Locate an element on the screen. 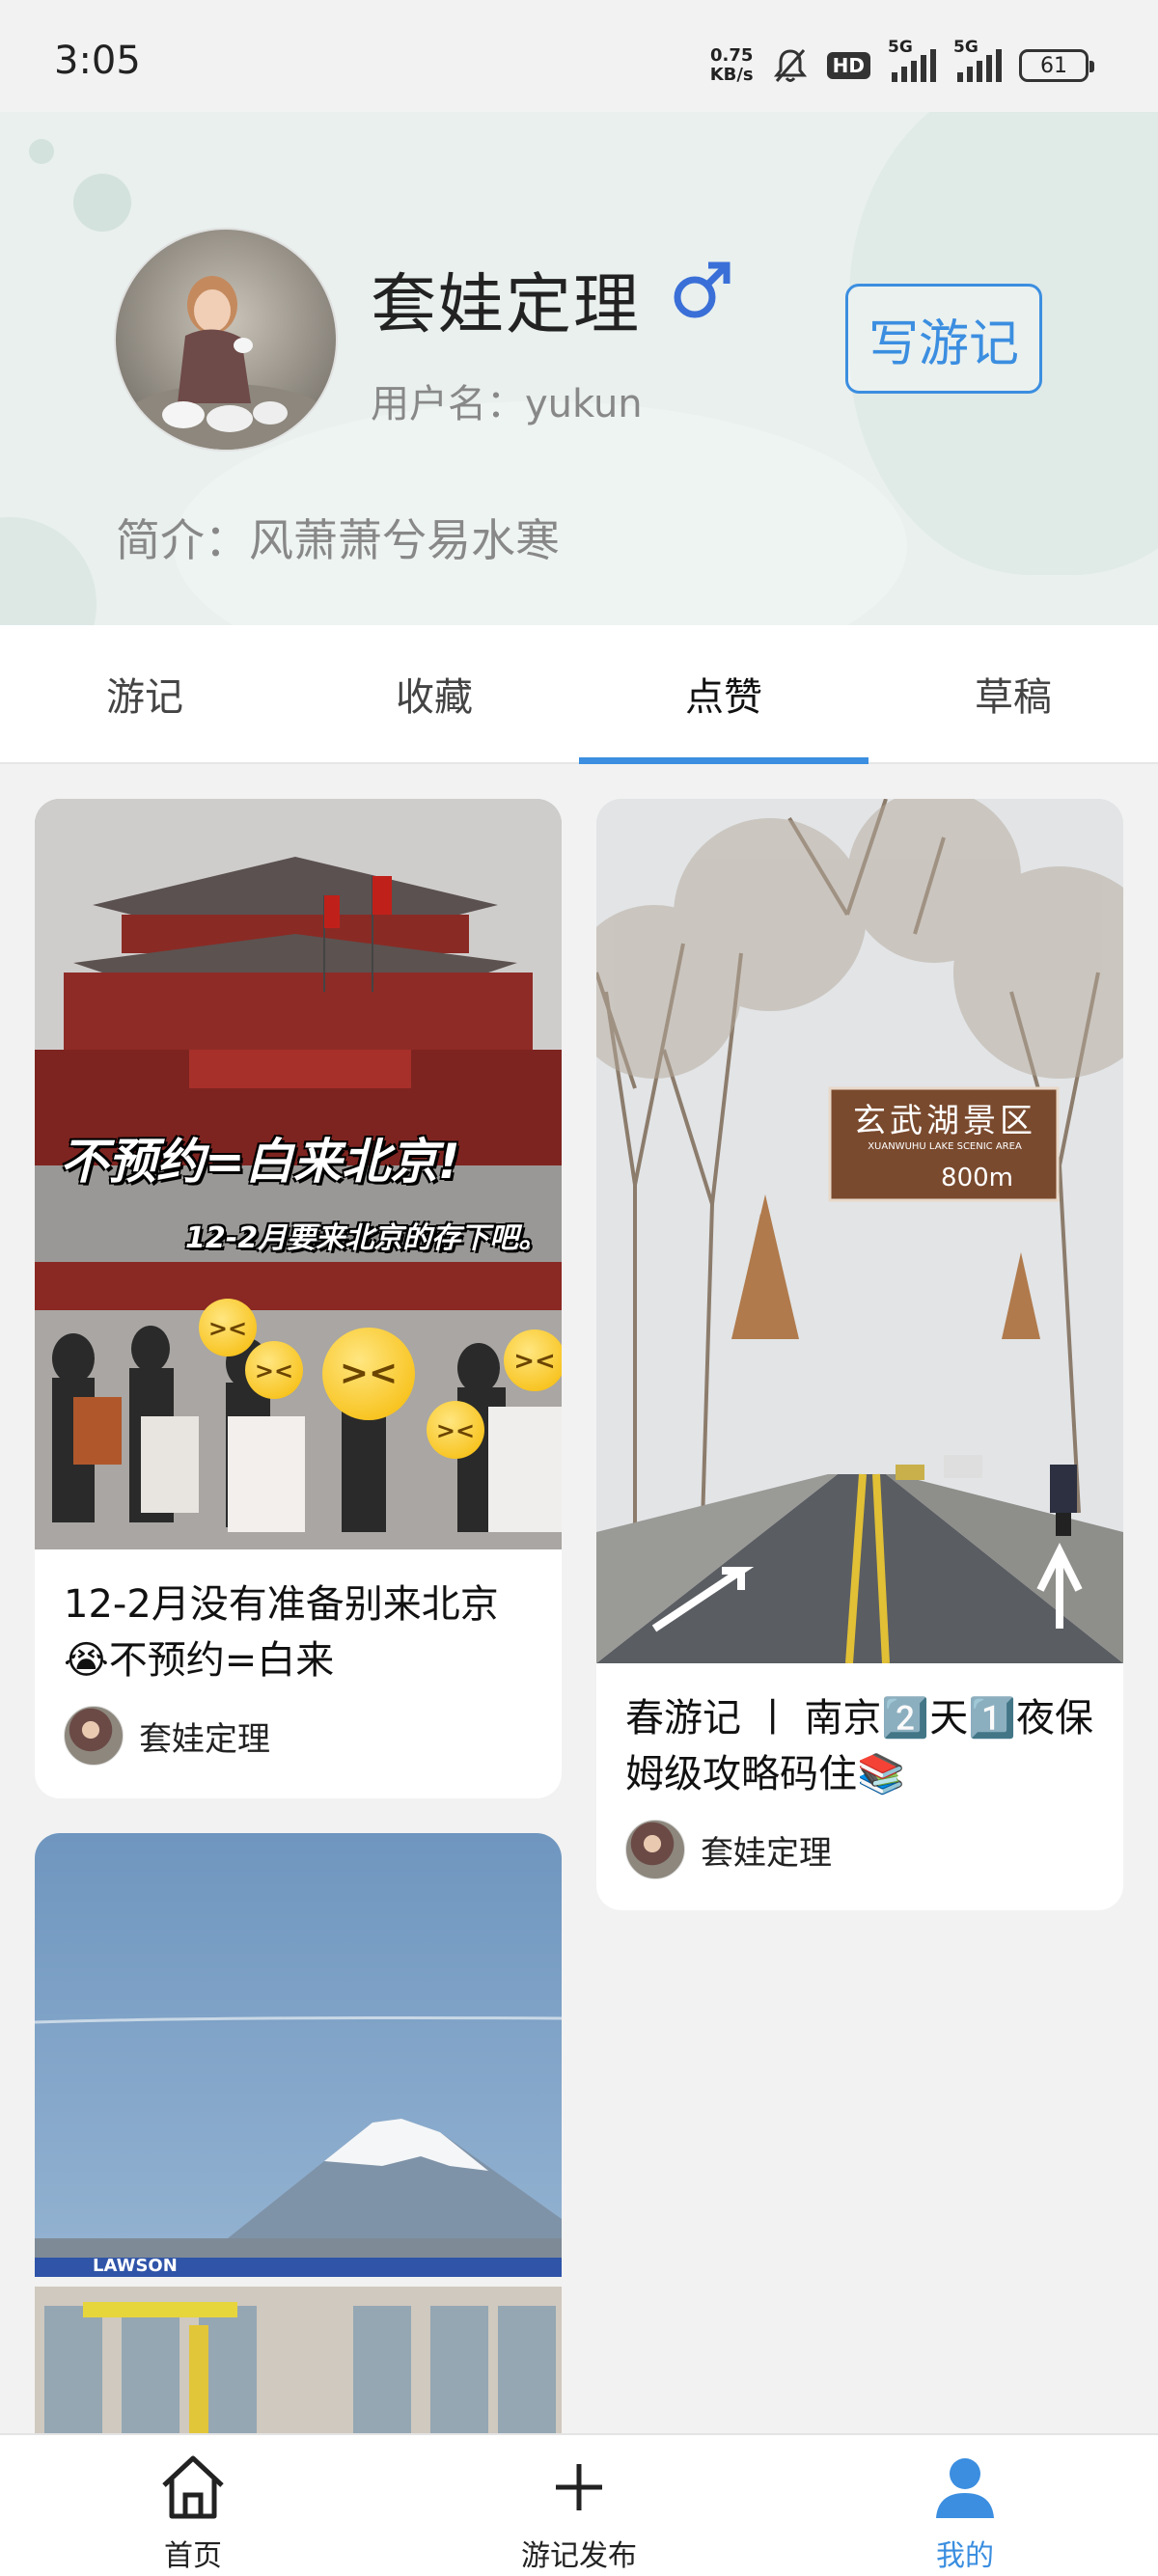 The height and width of the screenshot is (2576, 1158). tab-favorites: 收藏 is located at coordinates (434, 693).